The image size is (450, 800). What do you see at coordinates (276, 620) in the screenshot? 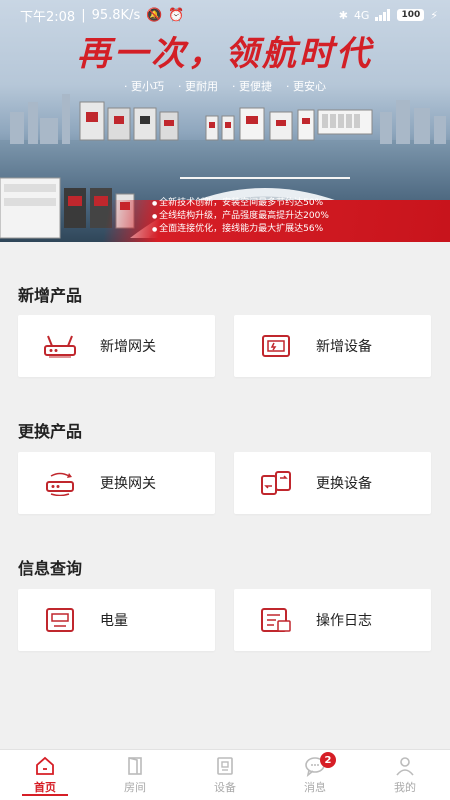
I see `log-icon` at bounding box center [276, 620].